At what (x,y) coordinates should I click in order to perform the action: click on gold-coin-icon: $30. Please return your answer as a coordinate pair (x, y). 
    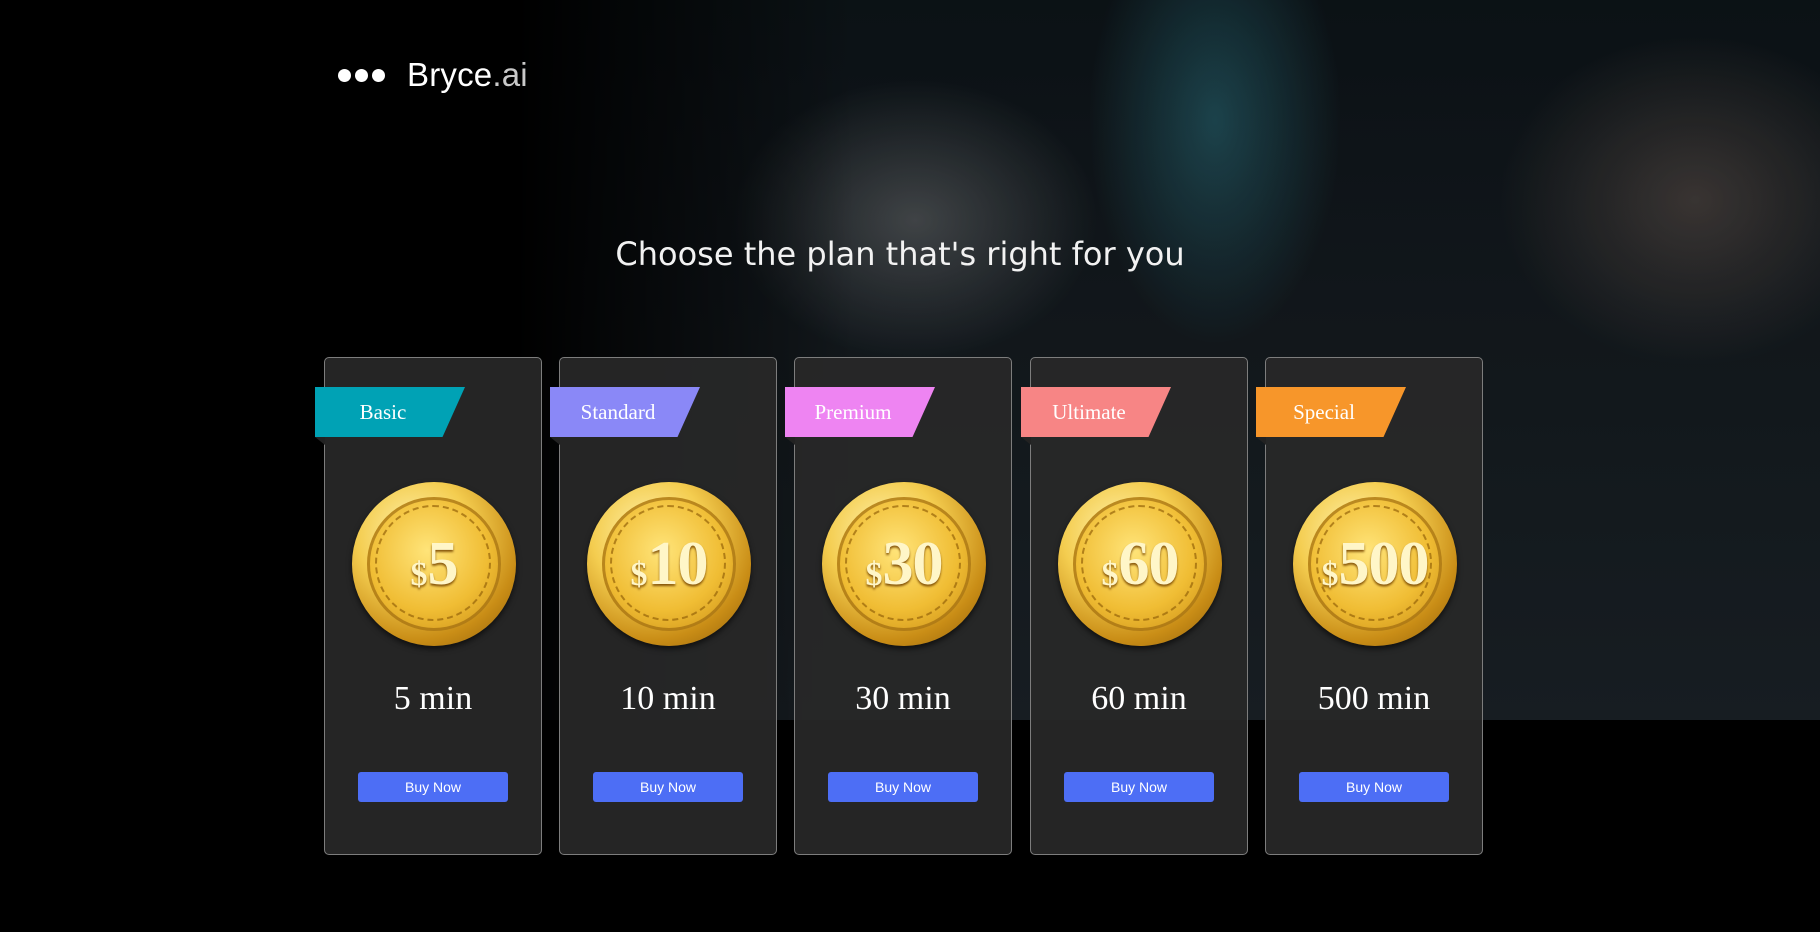
    Looking at the image, I should click on (904, 564).